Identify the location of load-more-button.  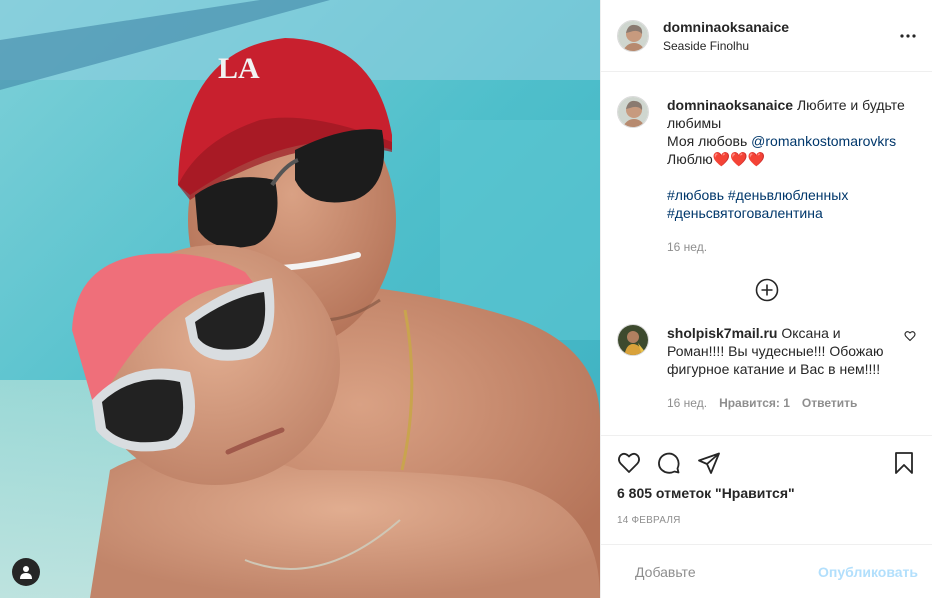
(767, 290).